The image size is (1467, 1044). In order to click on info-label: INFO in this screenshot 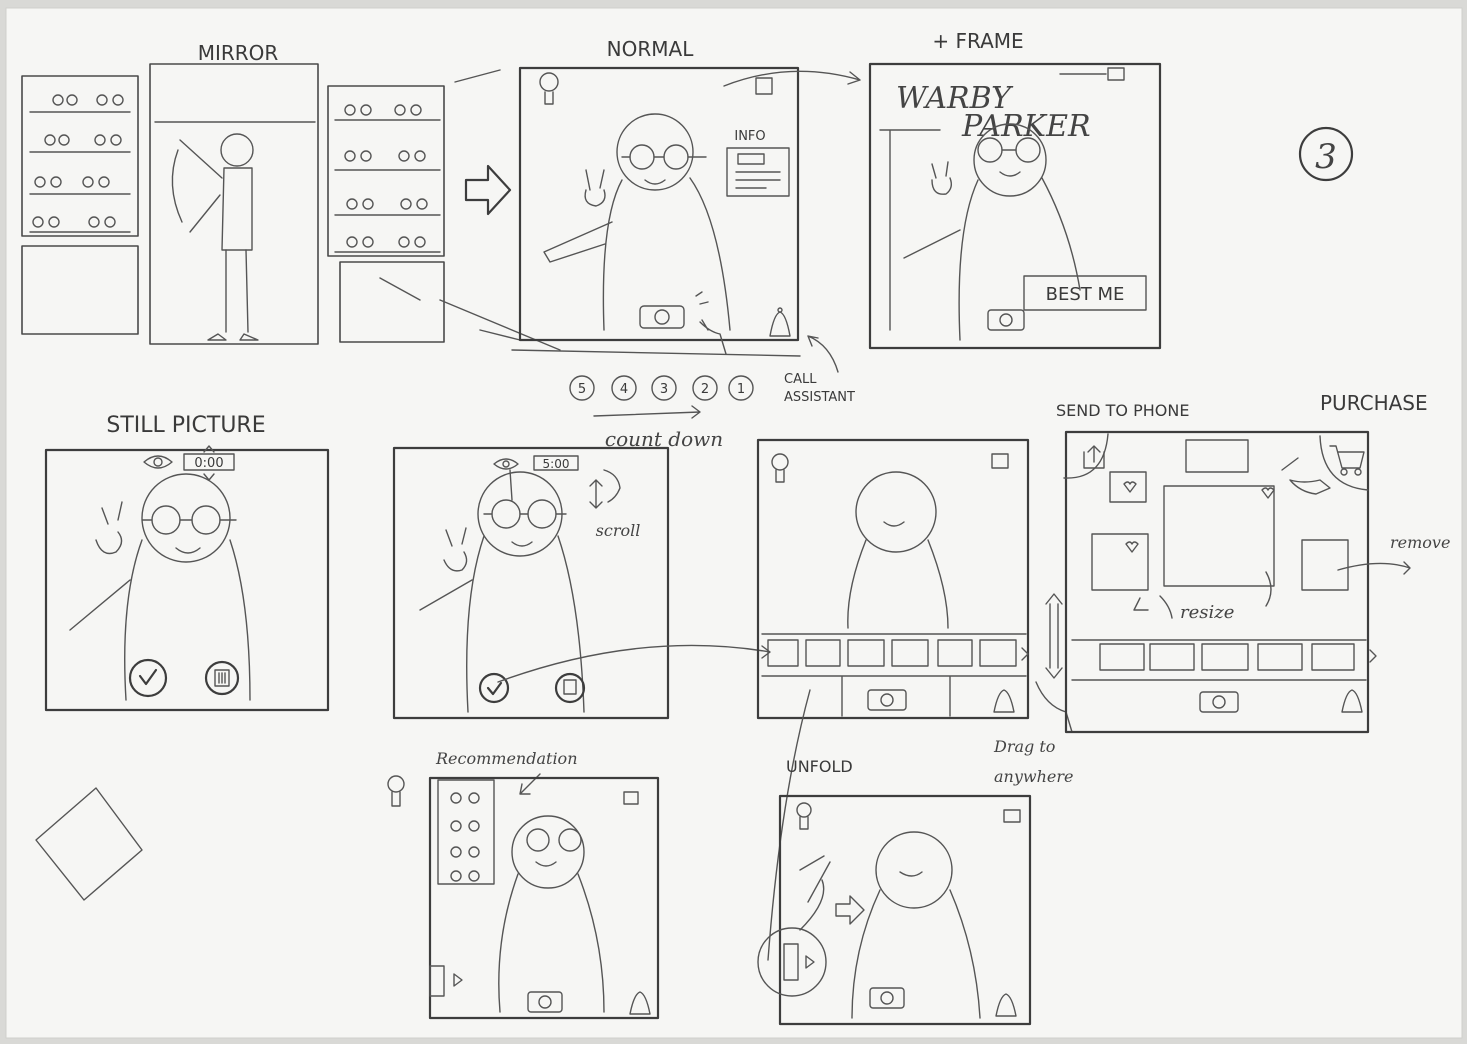, I will do `click(749, 136)`.